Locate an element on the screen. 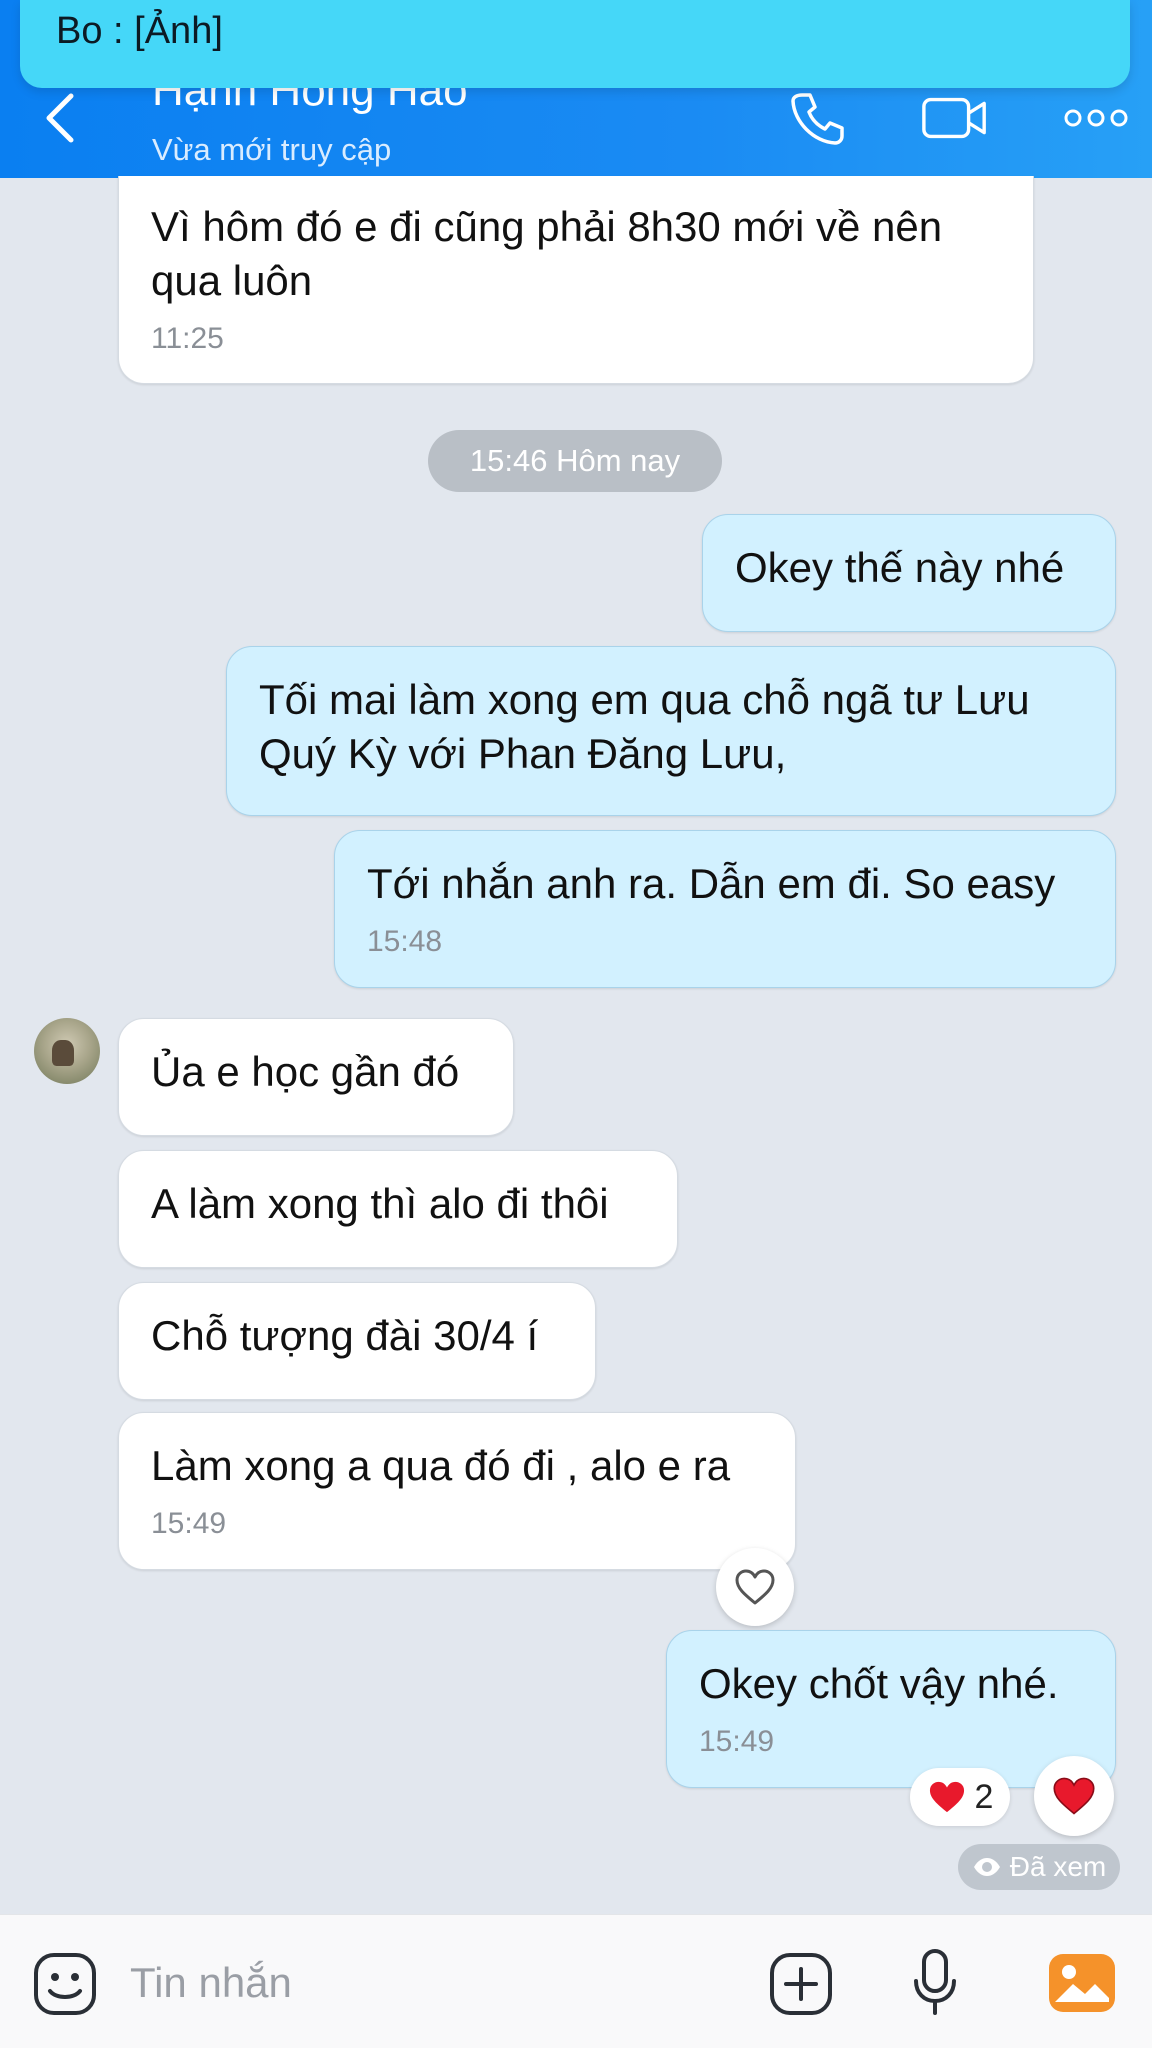 The height and width of the screenshot is (2048, 1152). reaction-count: 2 is located at coordinates (984, 1796).